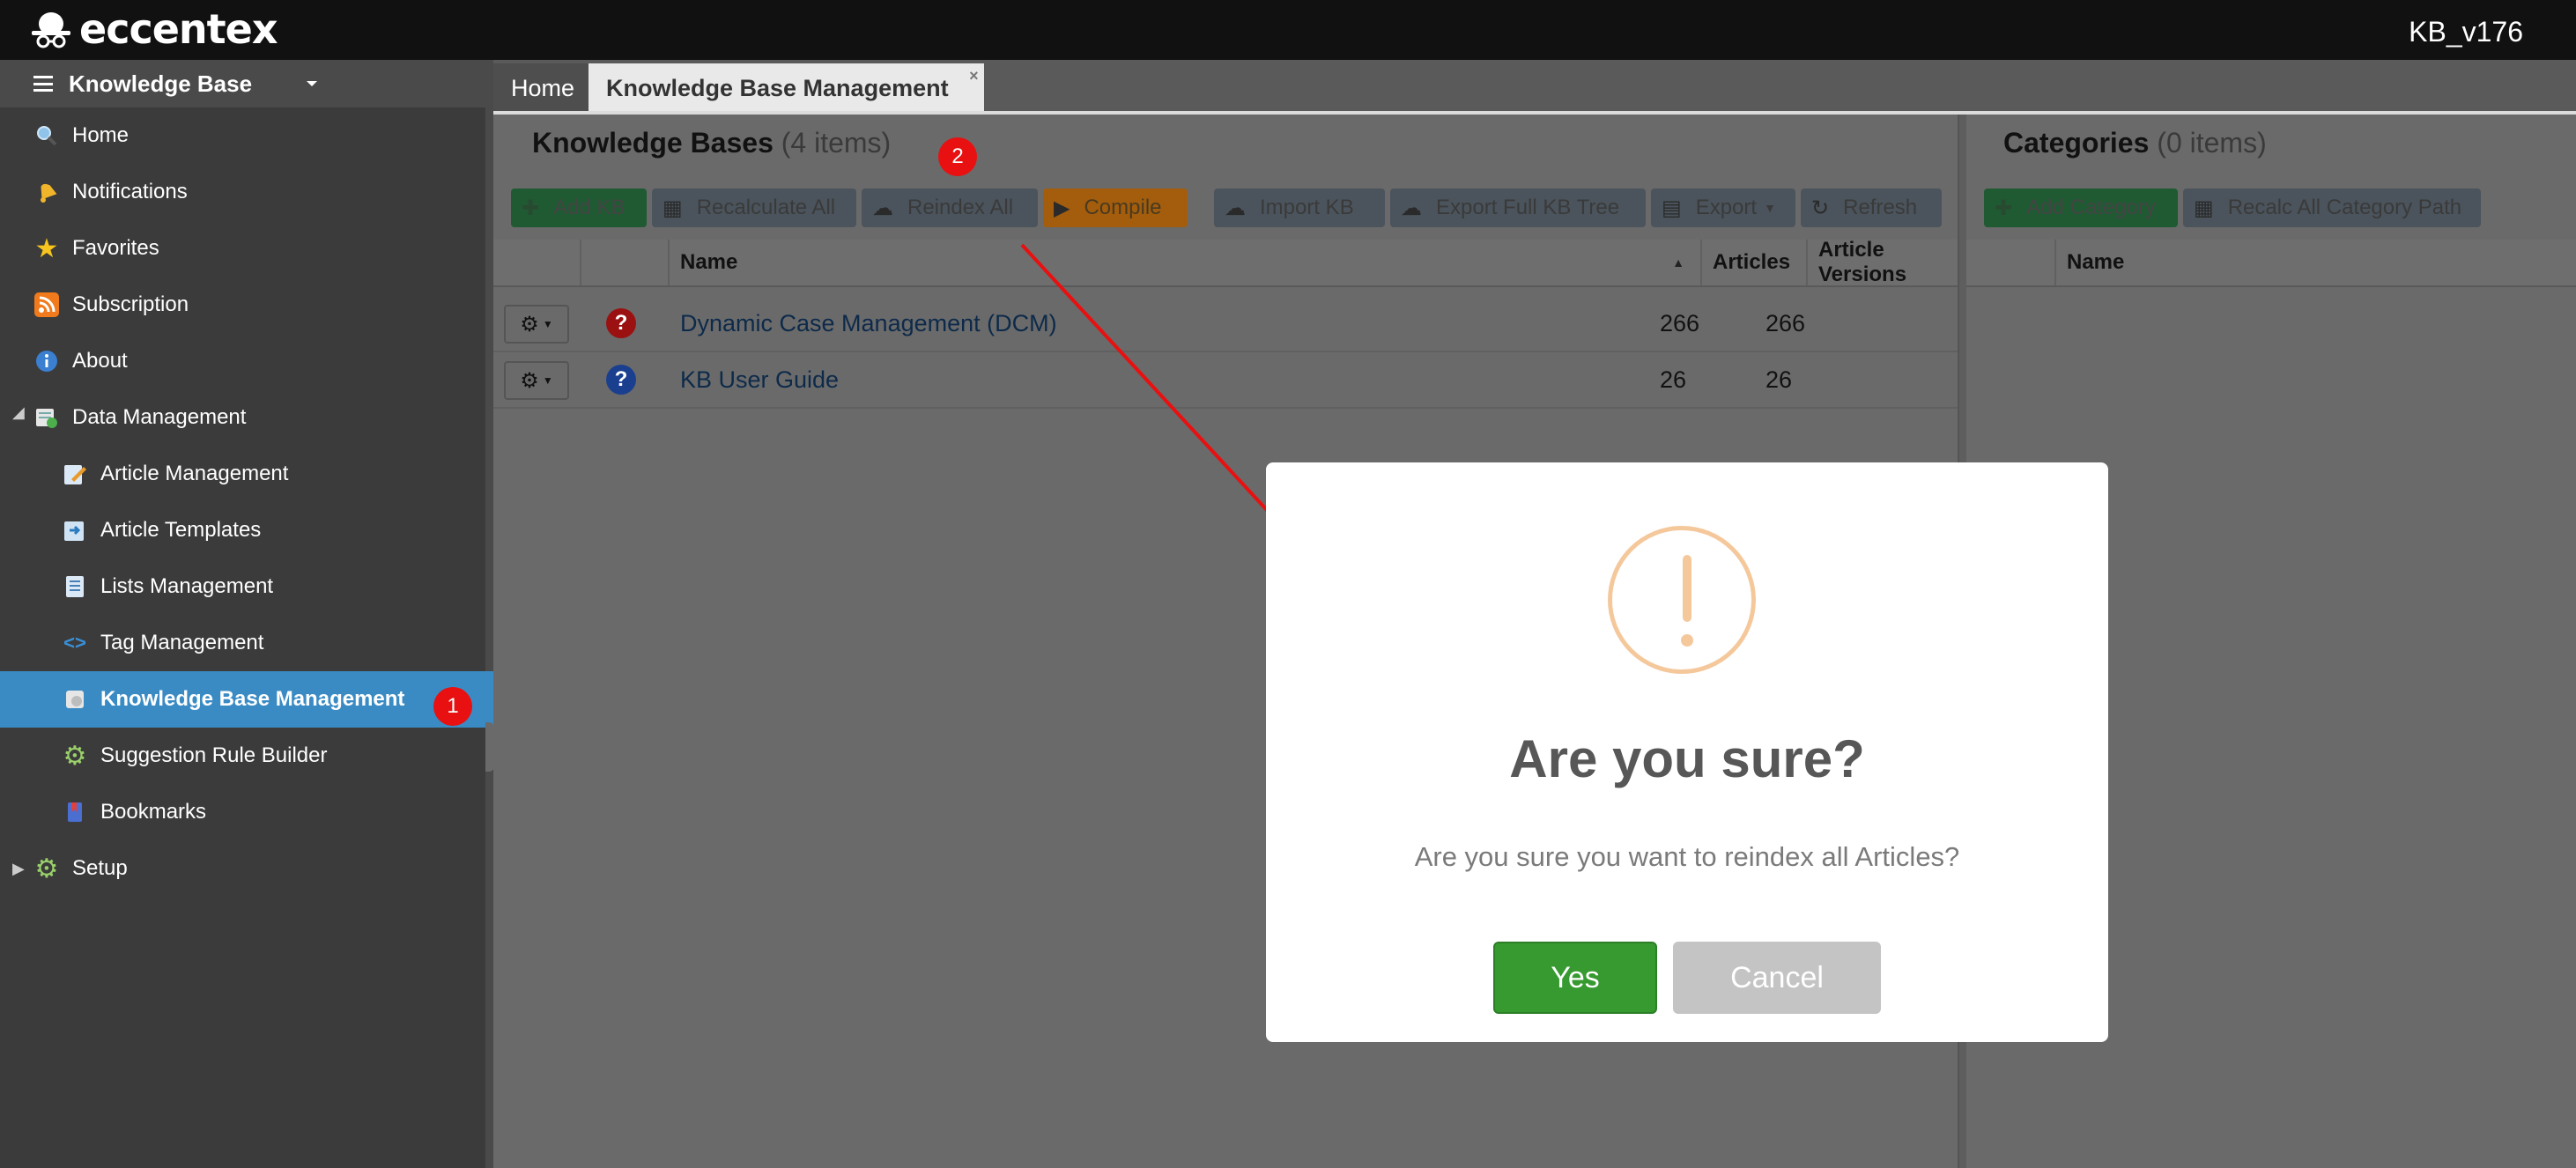 This screenshot has height=1168, width=2576. What do you see at coordinates (161, 83) in the screenshot?
I see `sidebar-title: Knowledge Base` at bounding box center [161, 83].